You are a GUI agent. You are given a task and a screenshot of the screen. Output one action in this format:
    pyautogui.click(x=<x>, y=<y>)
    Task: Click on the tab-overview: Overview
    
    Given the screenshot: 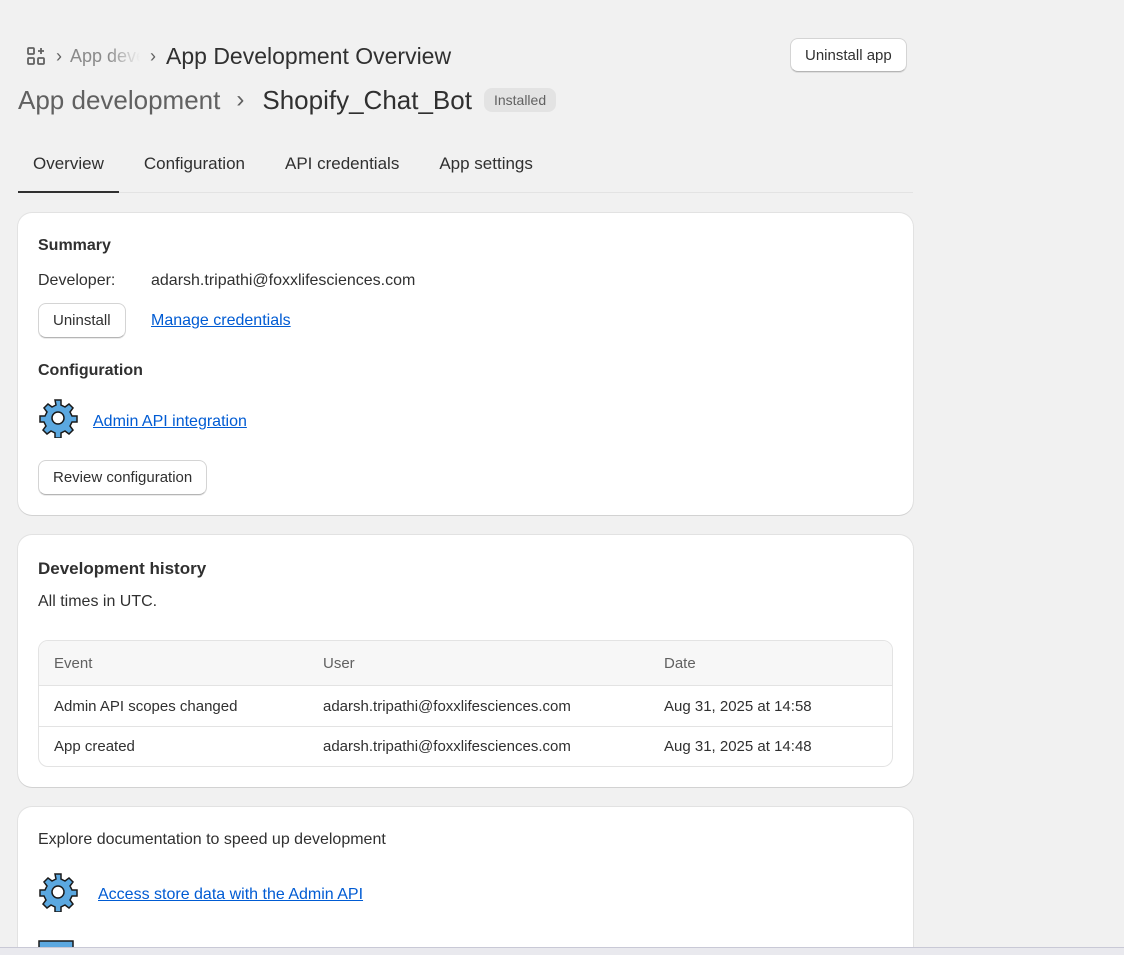 What is the action you would take?
    pyautogui.click(x=68, y=166)
    